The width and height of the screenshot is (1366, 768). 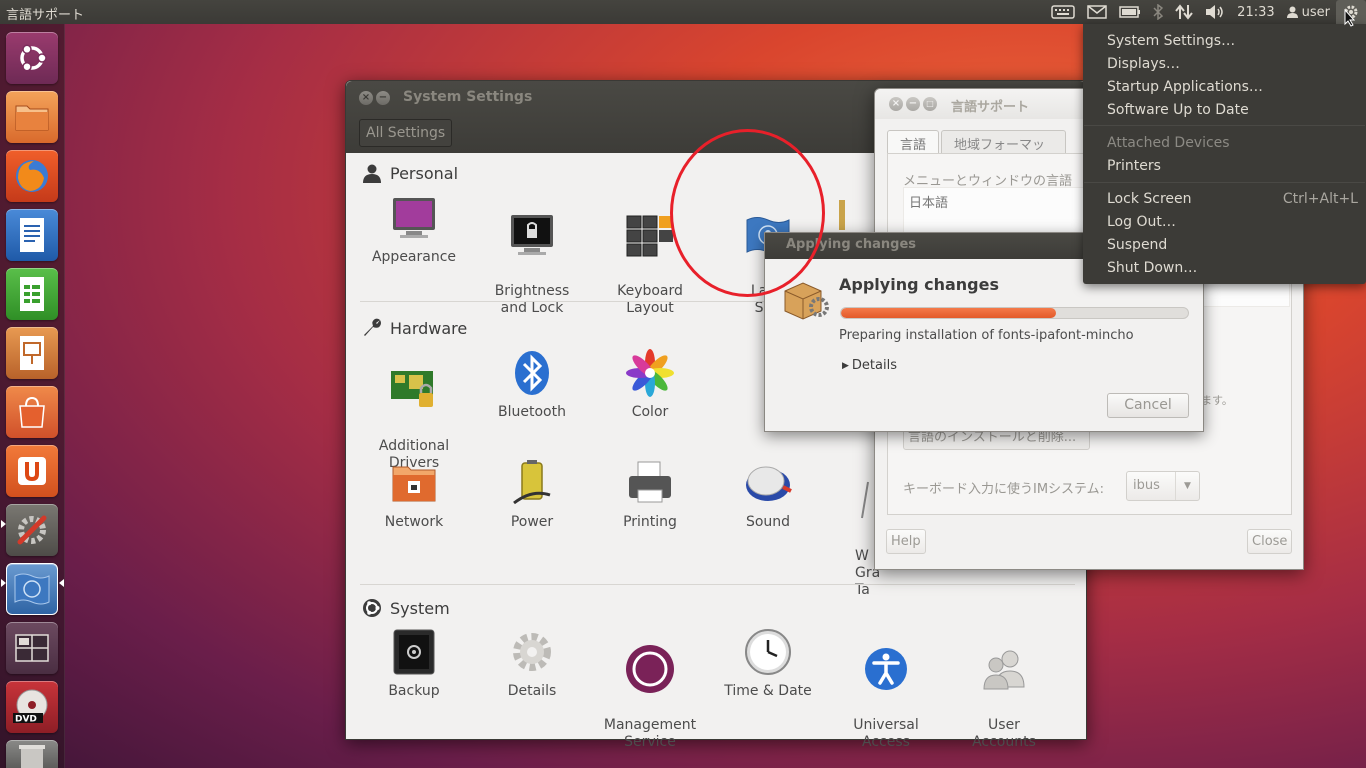 What do you see at coordinates (1184, 12) in the screenshot?
I see `network-indicator-icon` at bounding box center [1184, 12].